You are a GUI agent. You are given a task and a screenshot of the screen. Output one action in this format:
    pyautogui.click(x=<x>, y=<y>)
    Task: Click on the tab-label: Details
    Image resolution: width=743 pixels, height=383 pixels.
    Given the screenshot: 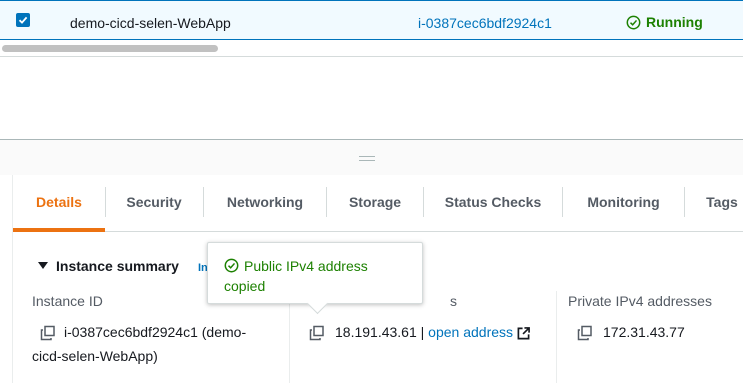 What is the action you would take?
    pyautogui.click(x=59, y=202)
    